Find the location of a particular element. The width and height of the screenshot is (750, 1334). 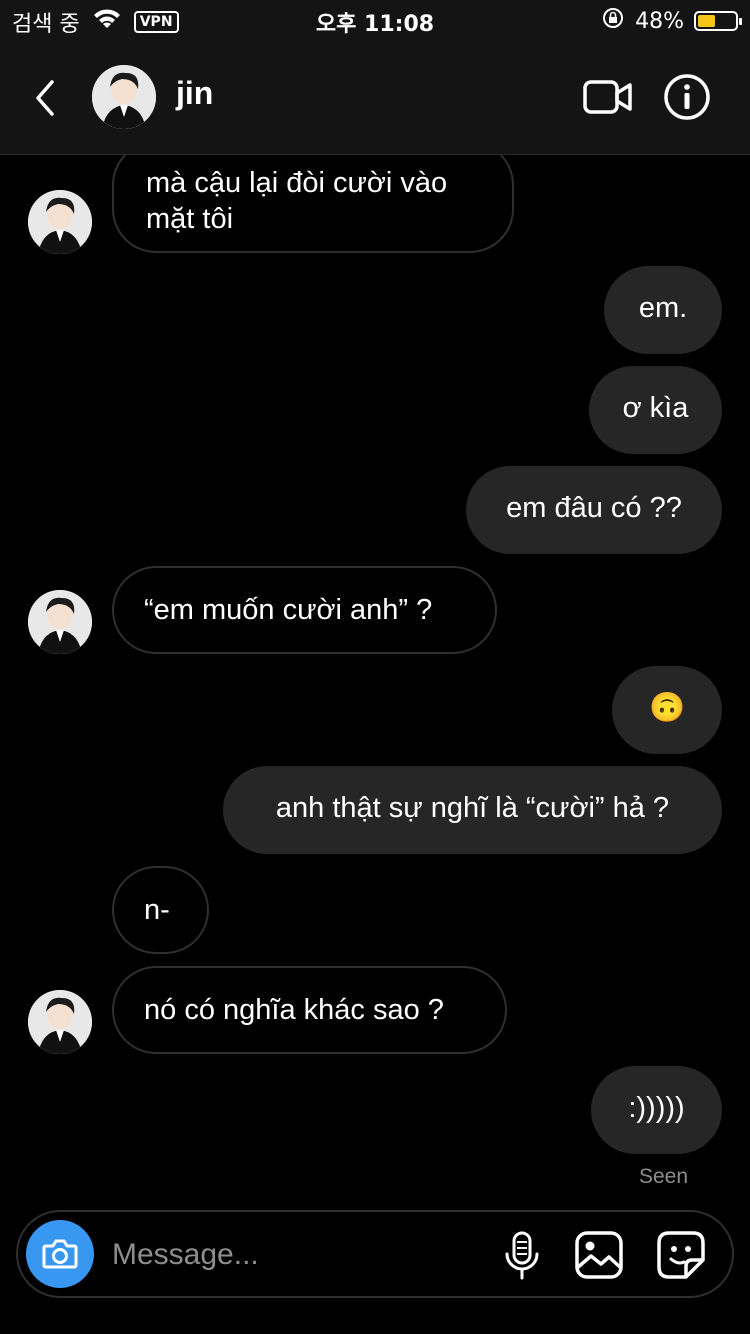

message-bubble-incoming: nó có nghĩa khác sao ? is located at coordinates (309, 1010).